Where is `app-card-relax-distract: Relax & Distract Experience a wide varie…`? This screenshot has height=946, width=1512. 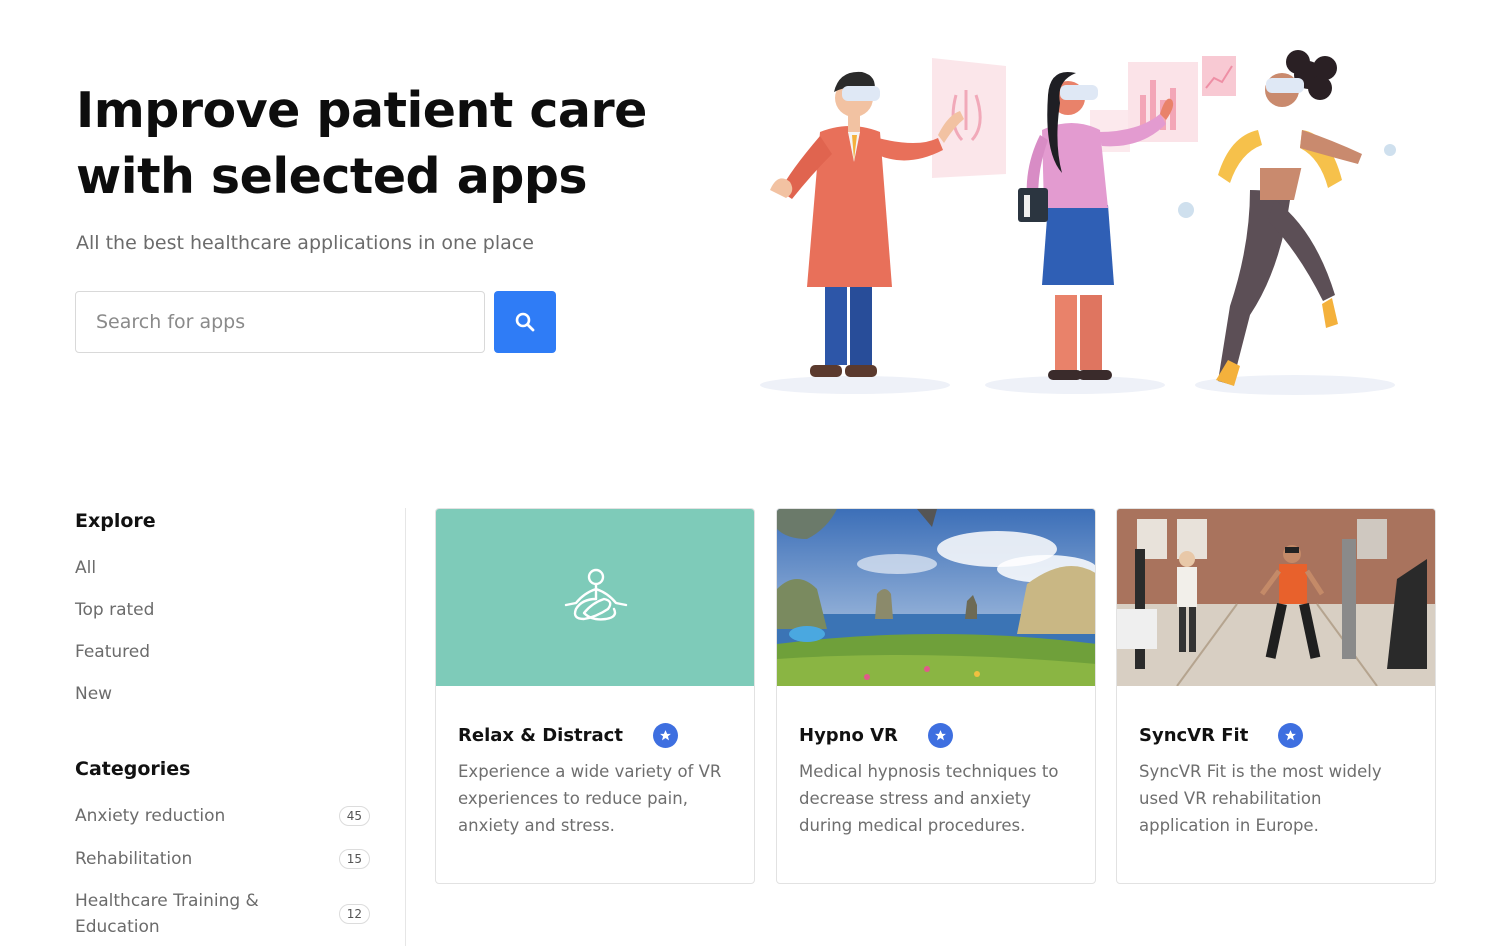 app-card-relax-distract: Relax & Distract Experience a wide varie… is located at coordinates (595, 696).